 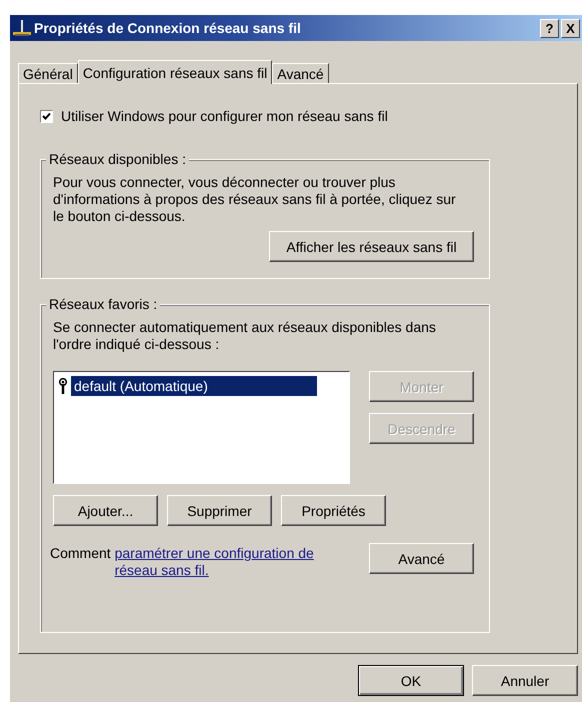 I want to click on help-button: ?, so click(x=549, y=28).